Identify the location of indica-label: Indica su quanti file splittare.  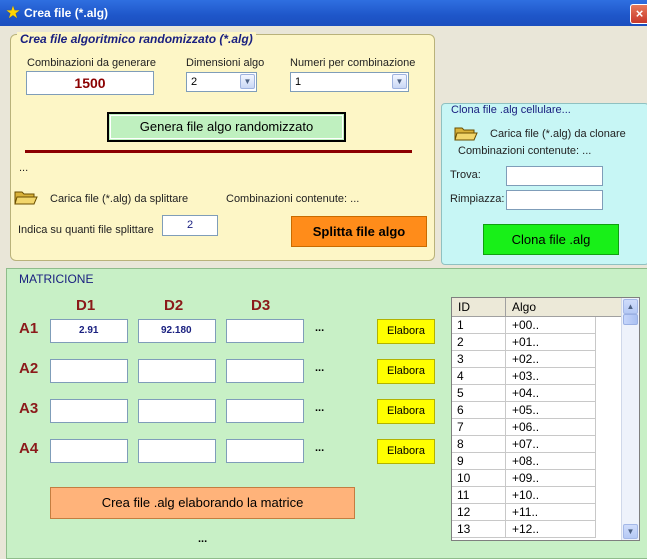
(86, 230).